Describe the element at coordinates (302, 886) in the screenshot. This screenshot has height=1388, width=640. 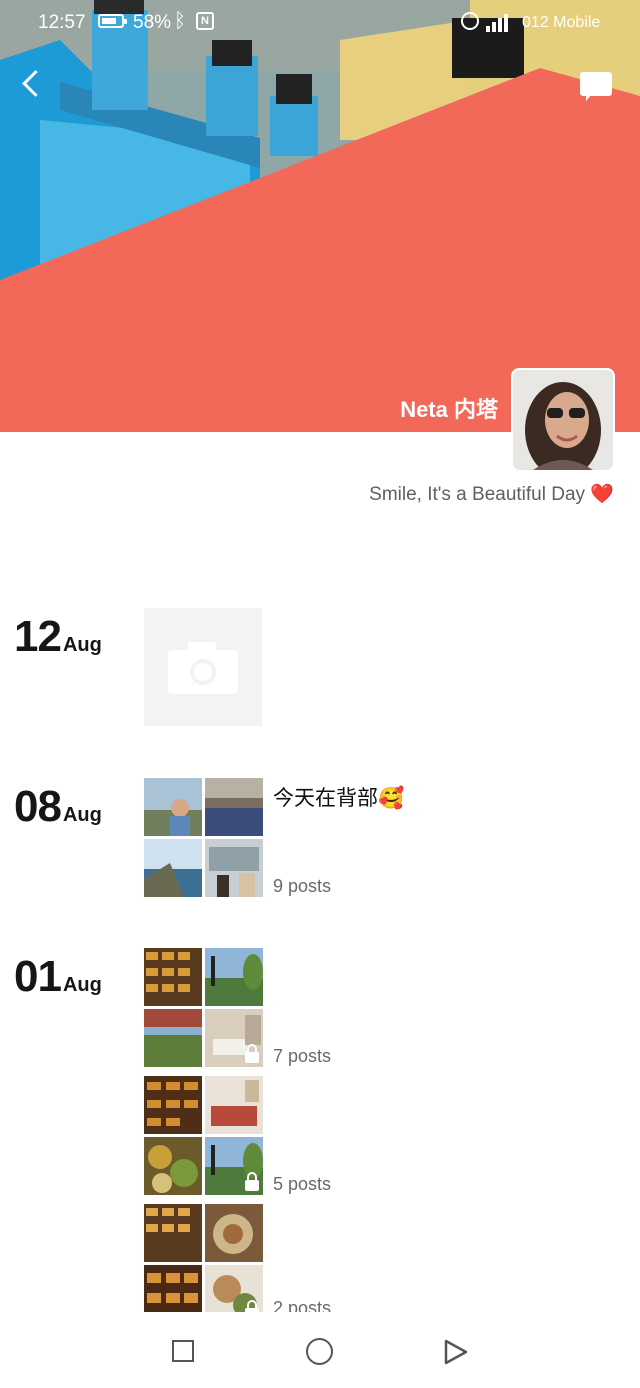
I see `post-count: 9 posts` at that location.